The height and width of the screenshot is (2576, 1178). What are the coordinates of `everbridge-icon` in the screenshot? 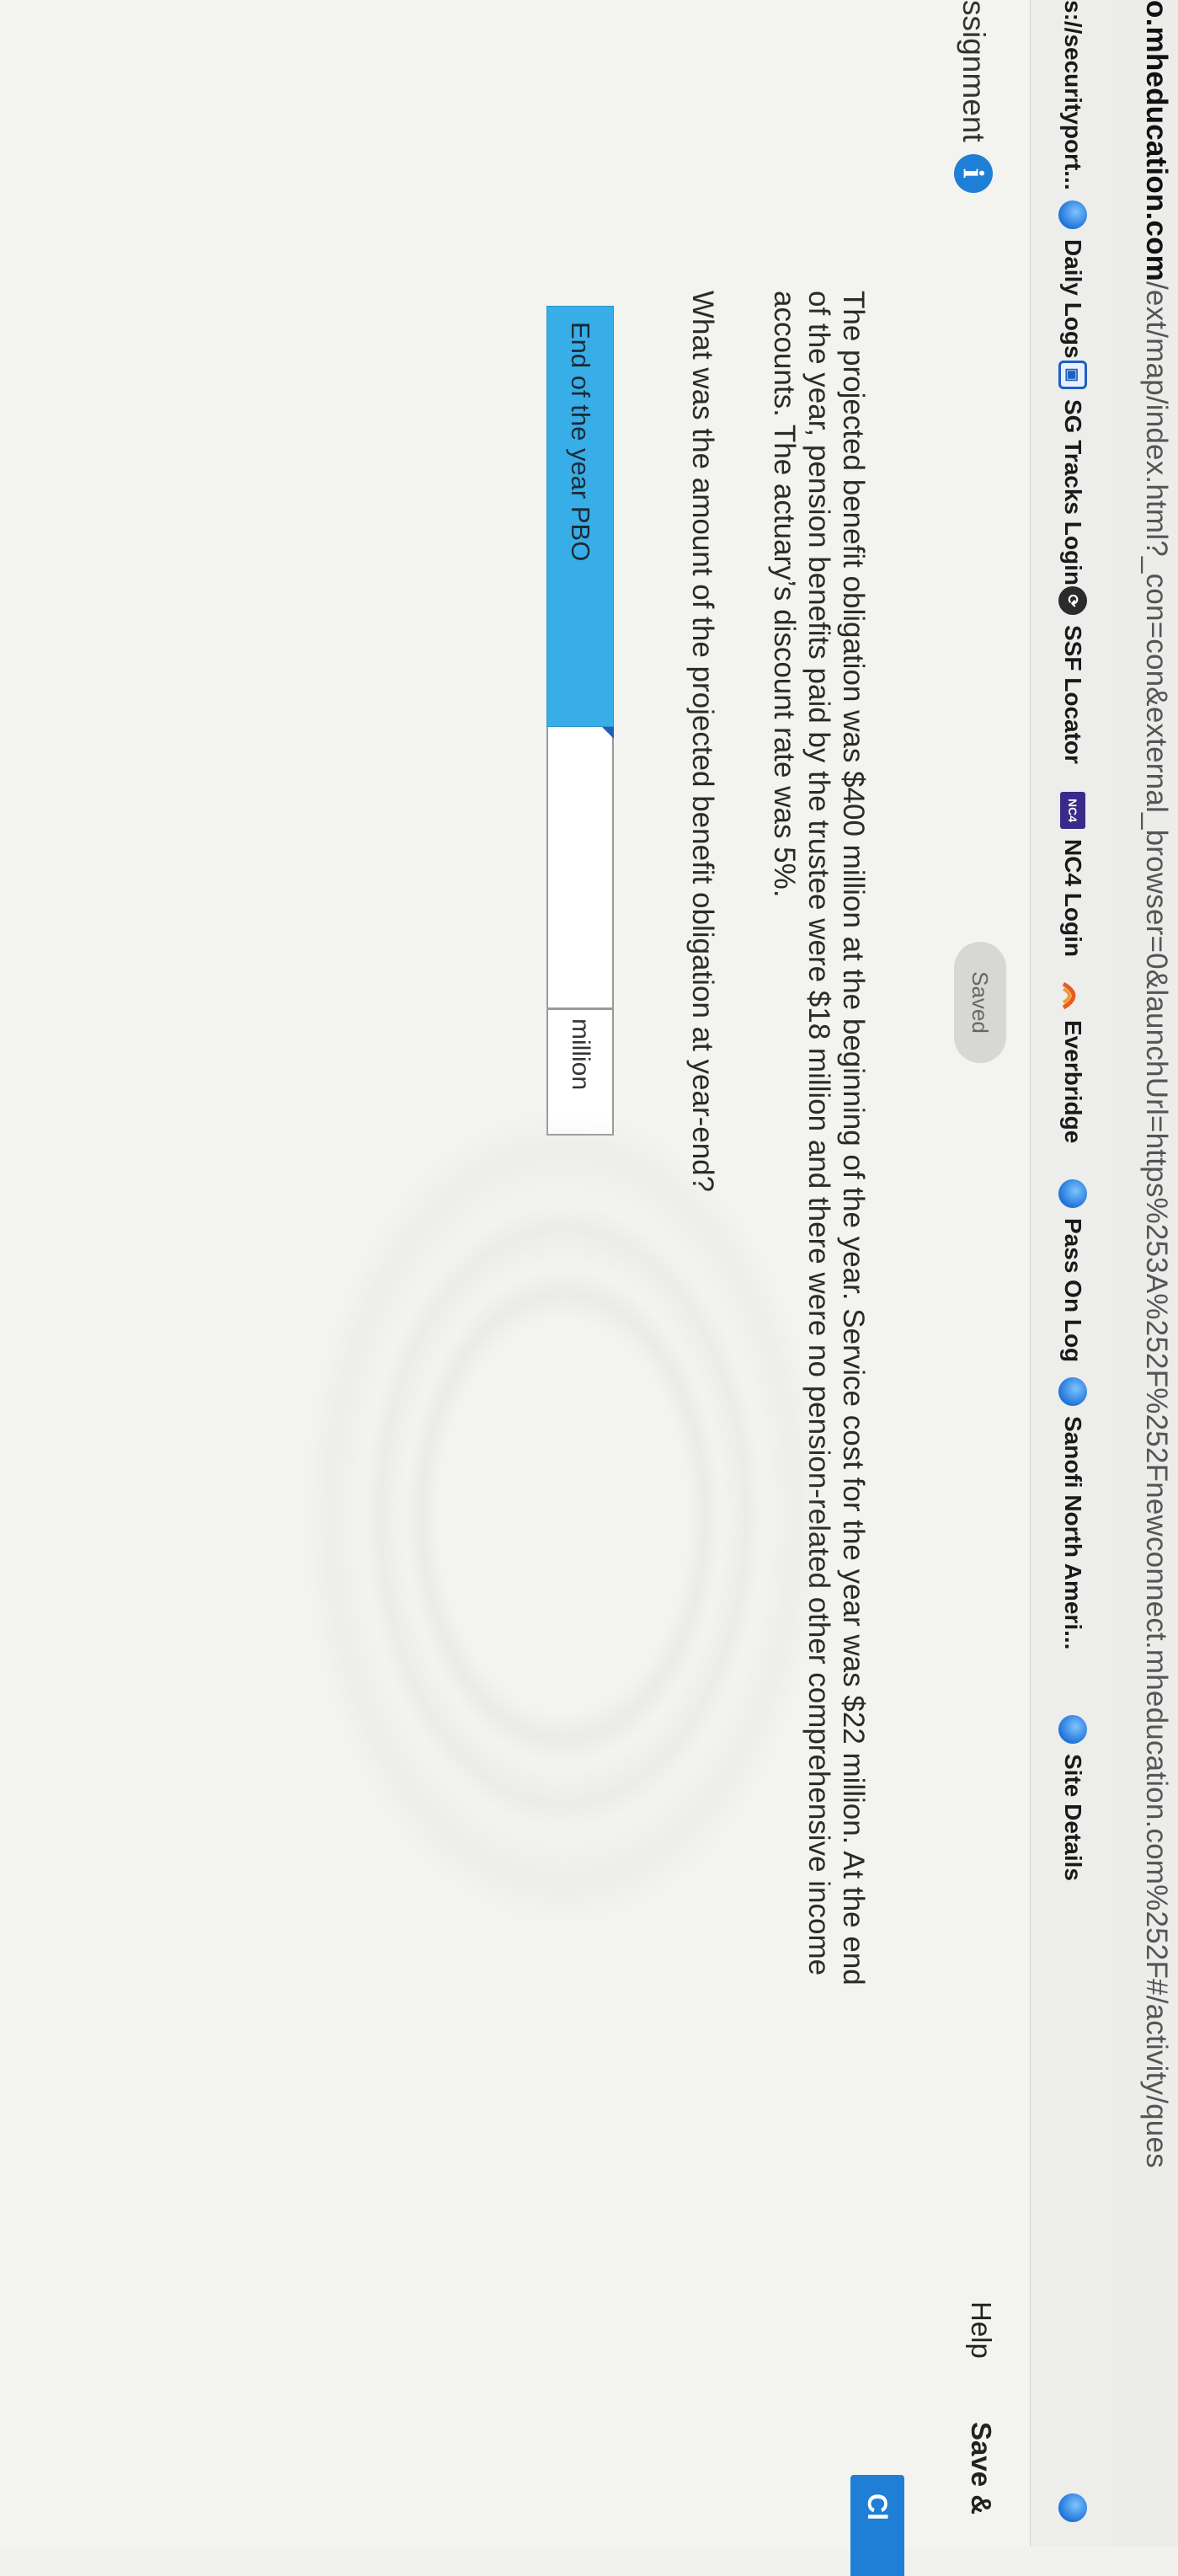 It's located at (1069, 995).